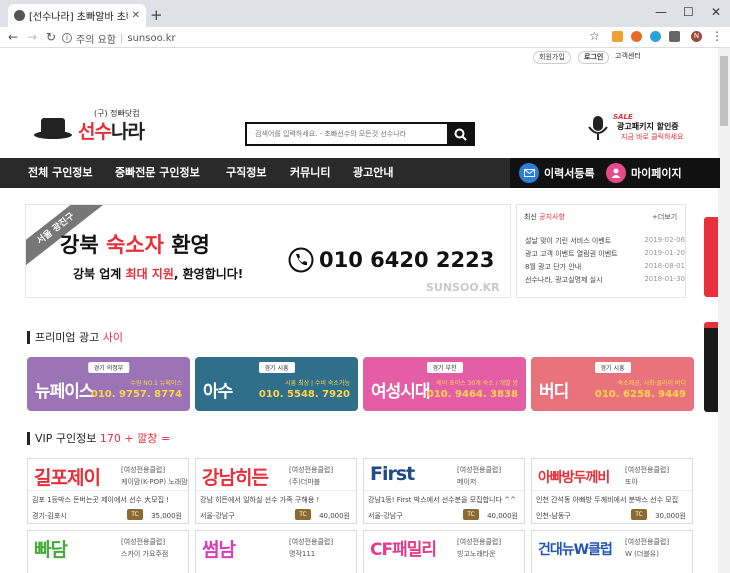 Image resolution: width=730 pixels, height=573 pixels. What do you see at coordinates (32, 37) in the screenshot?
I see `forward-icon: →` at bounding box center [32, 37].